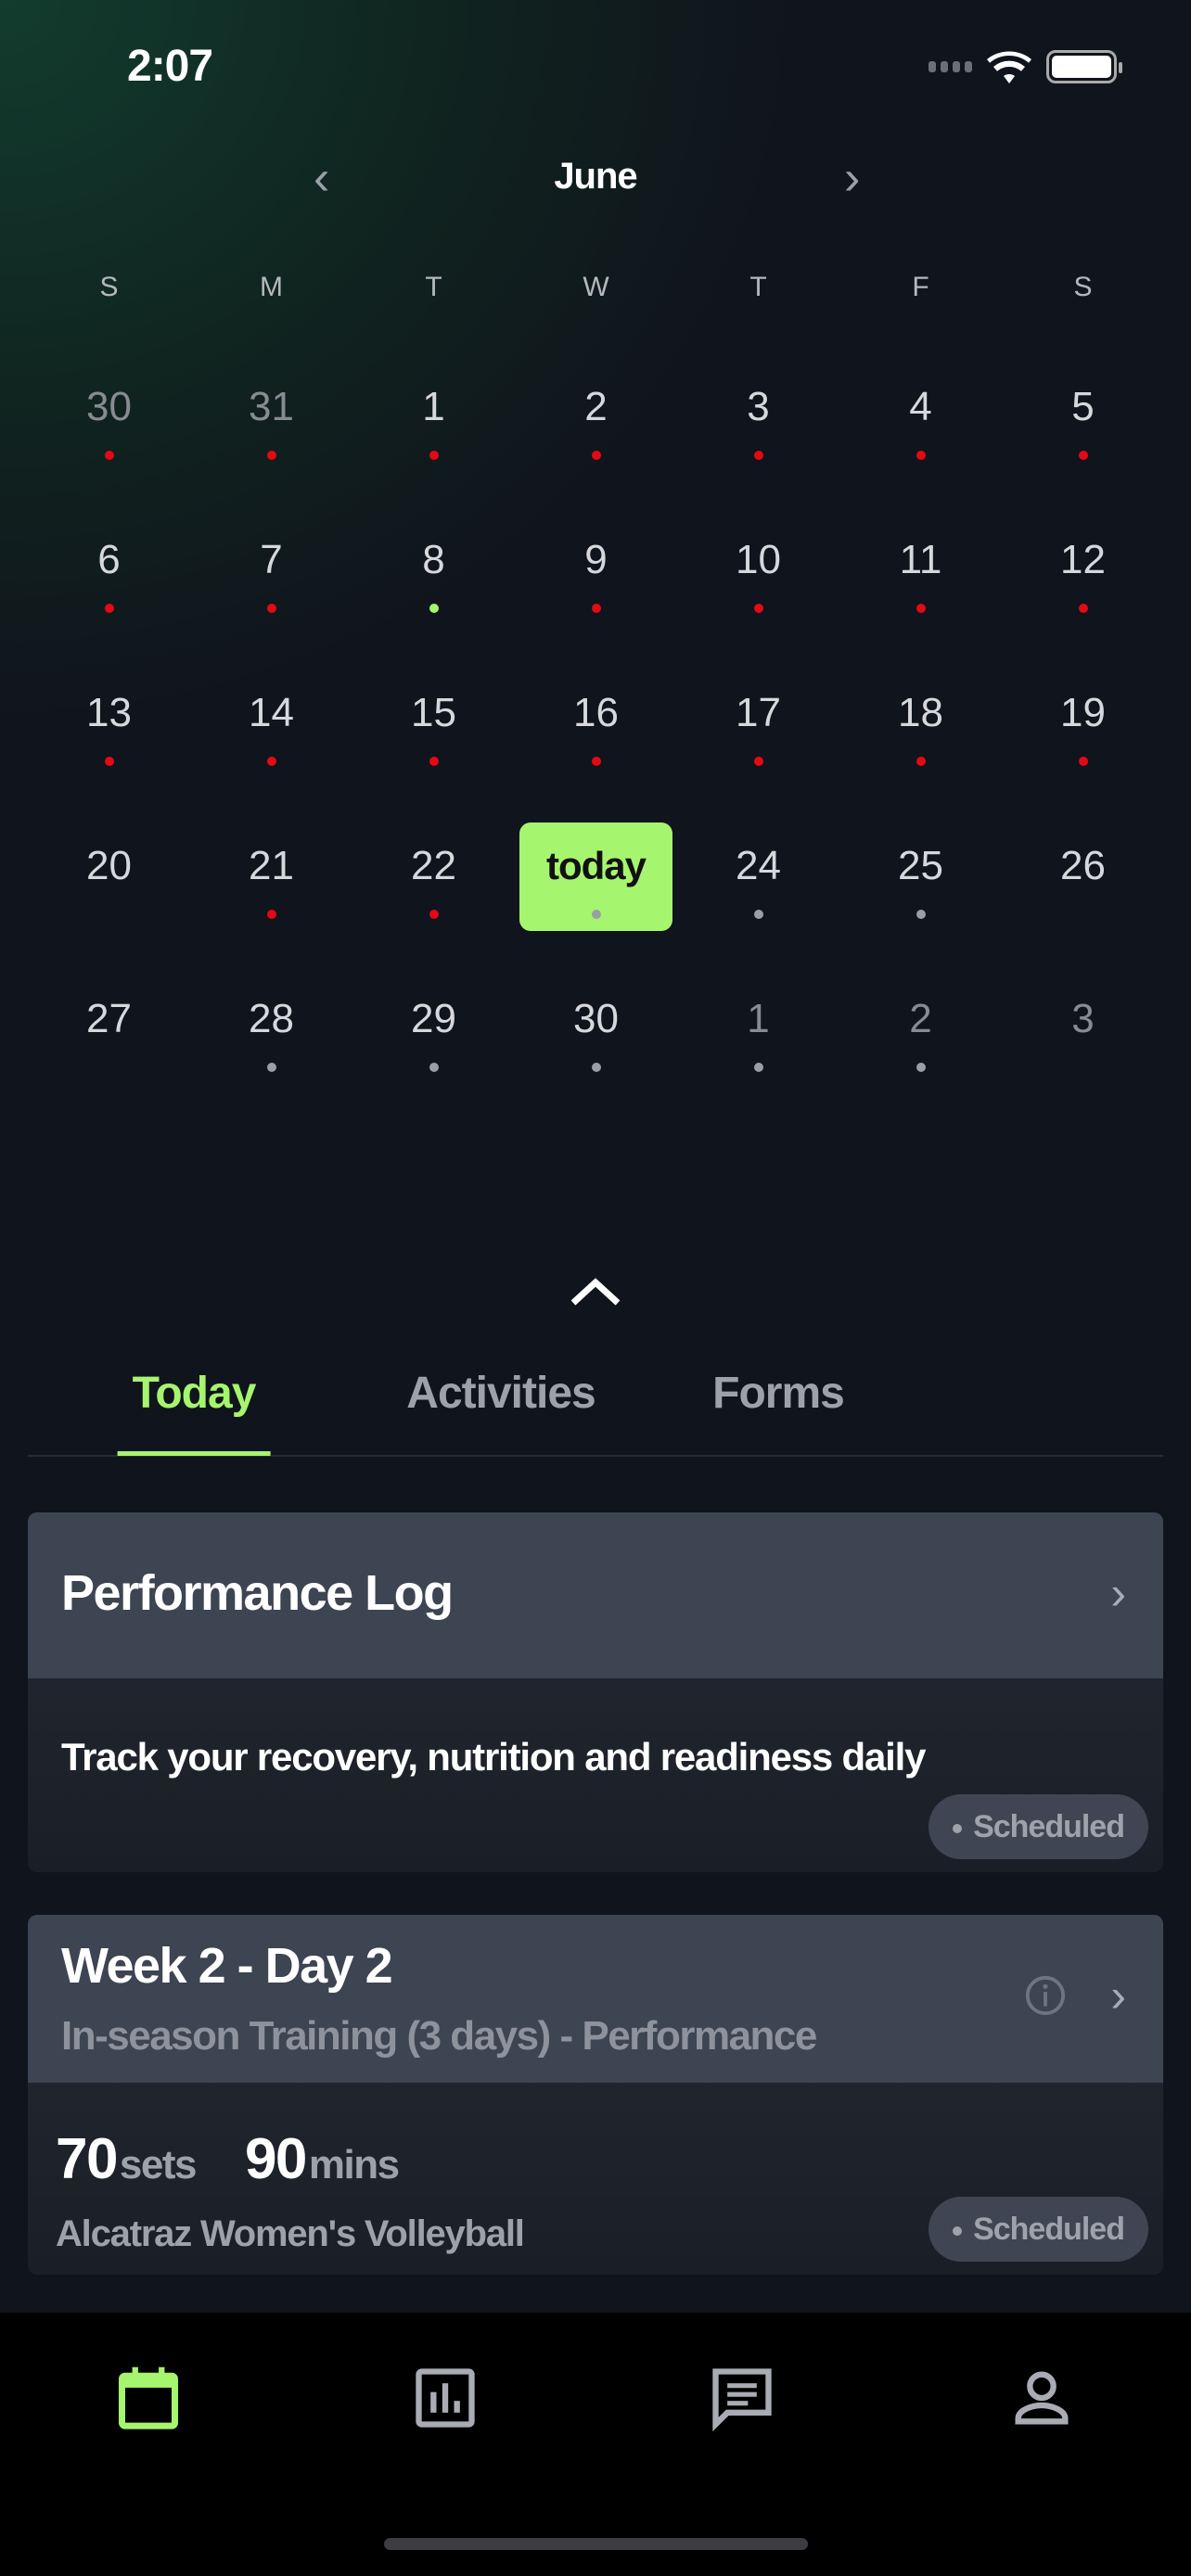 The height and width of the screenshot is (2576, 1191). Describe the element at coordinates (257, 1593) in the screenshot. I see `card-title: Performance Log` at that location.